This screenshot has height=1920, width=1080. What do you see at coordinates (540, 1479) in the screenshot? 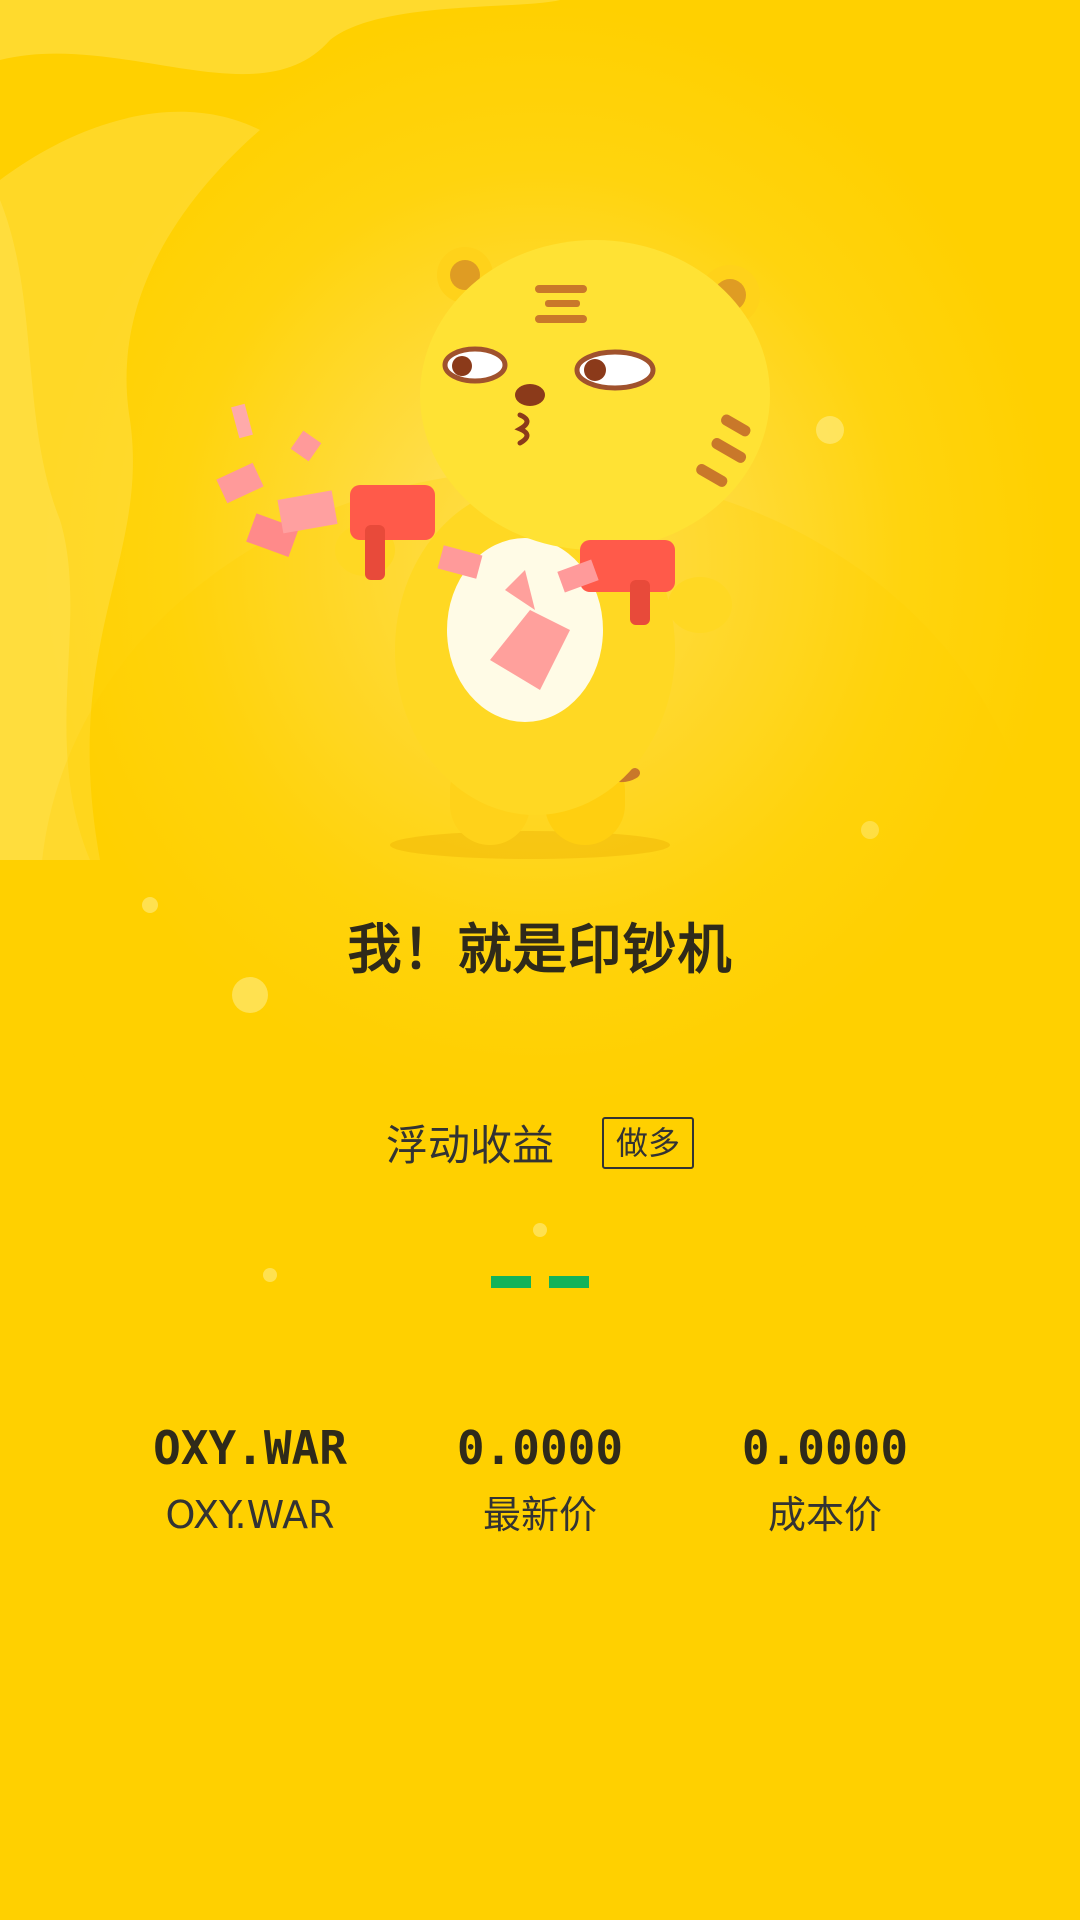
I see `stat-latest-price: 0.0000 最新价` at bounding box center [540, 1479].